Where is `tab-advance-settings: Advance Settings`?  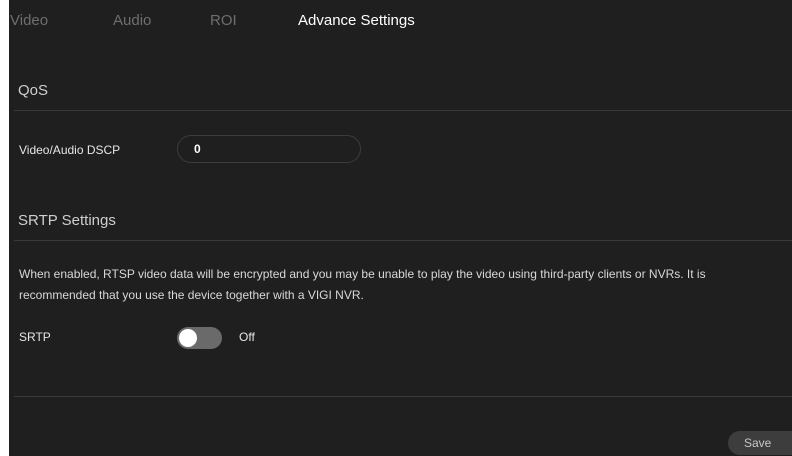 tab-advance-settings: Advance Settings is located at coordinates (356, 20).